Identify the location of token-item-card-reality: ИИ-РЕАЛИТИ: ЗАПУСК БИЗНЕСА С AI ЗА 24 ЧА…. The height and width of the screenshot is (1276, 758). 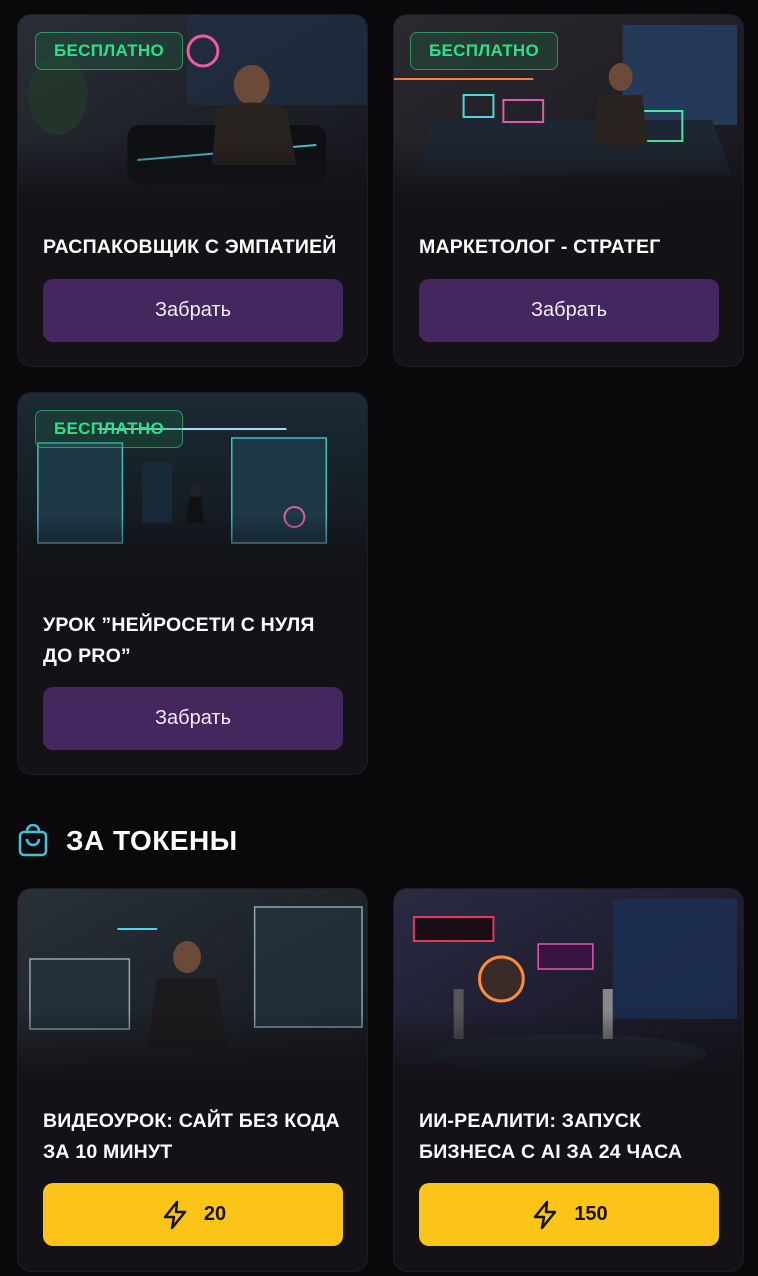
(568, 1080).